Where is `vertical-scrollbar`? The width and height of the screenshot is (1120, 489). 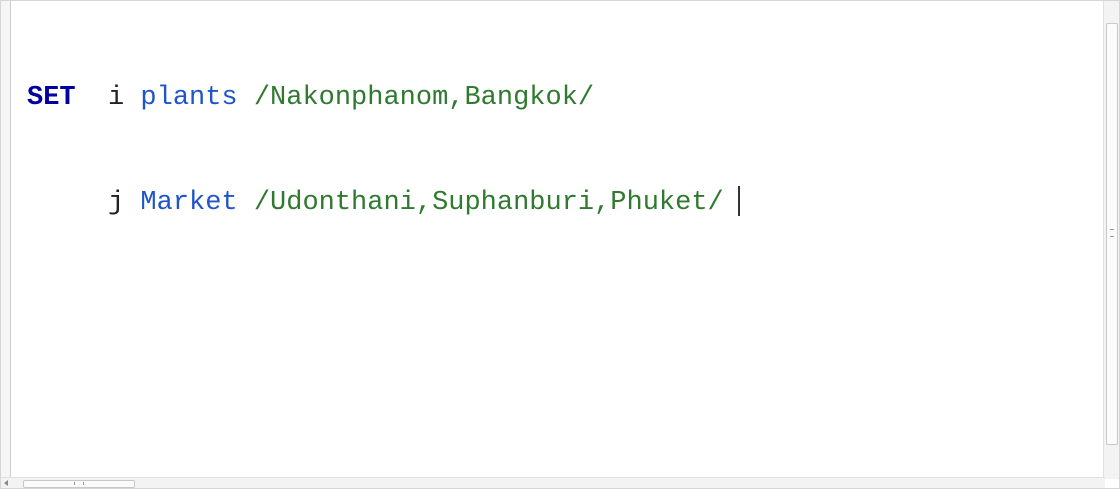
vertical-scrollbar is located at coordinates (1111, 240).